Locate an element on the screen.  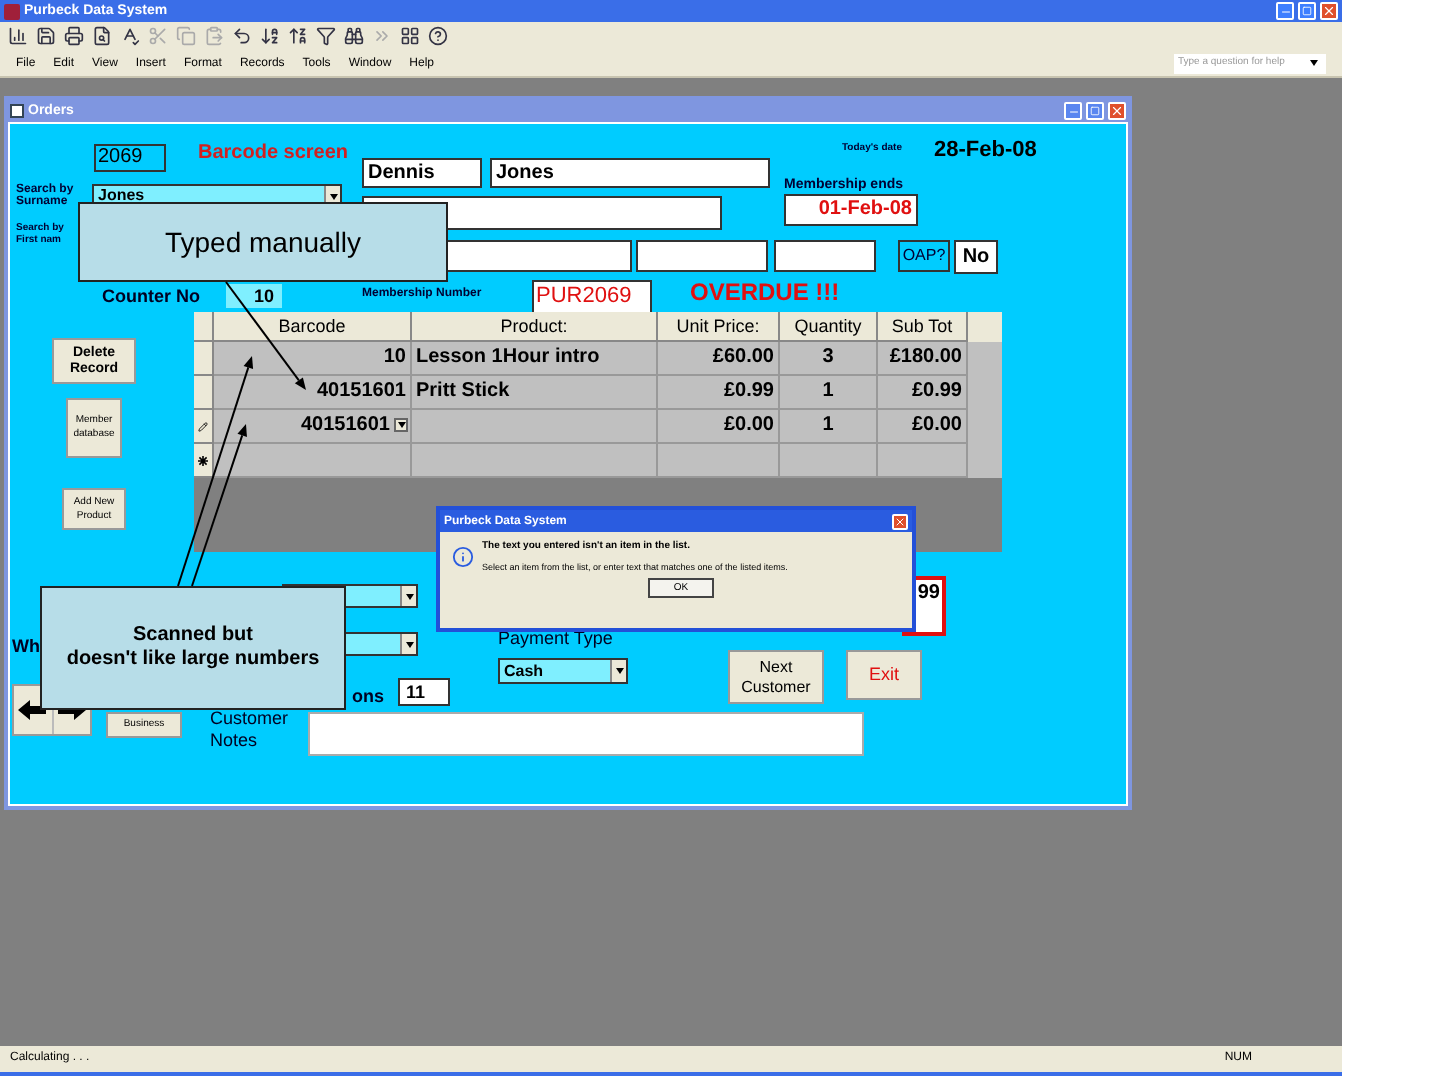
callout-text: Typed manually is located at coordinates (263, 242).